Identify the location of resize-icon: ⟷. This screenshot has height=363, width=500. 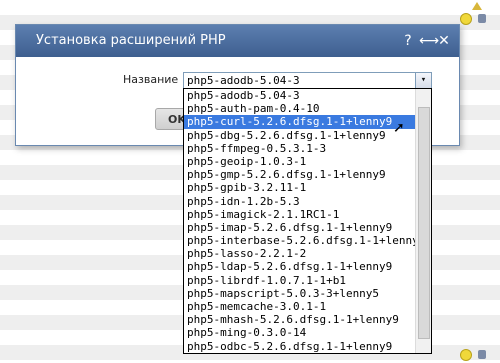
(429, 41).